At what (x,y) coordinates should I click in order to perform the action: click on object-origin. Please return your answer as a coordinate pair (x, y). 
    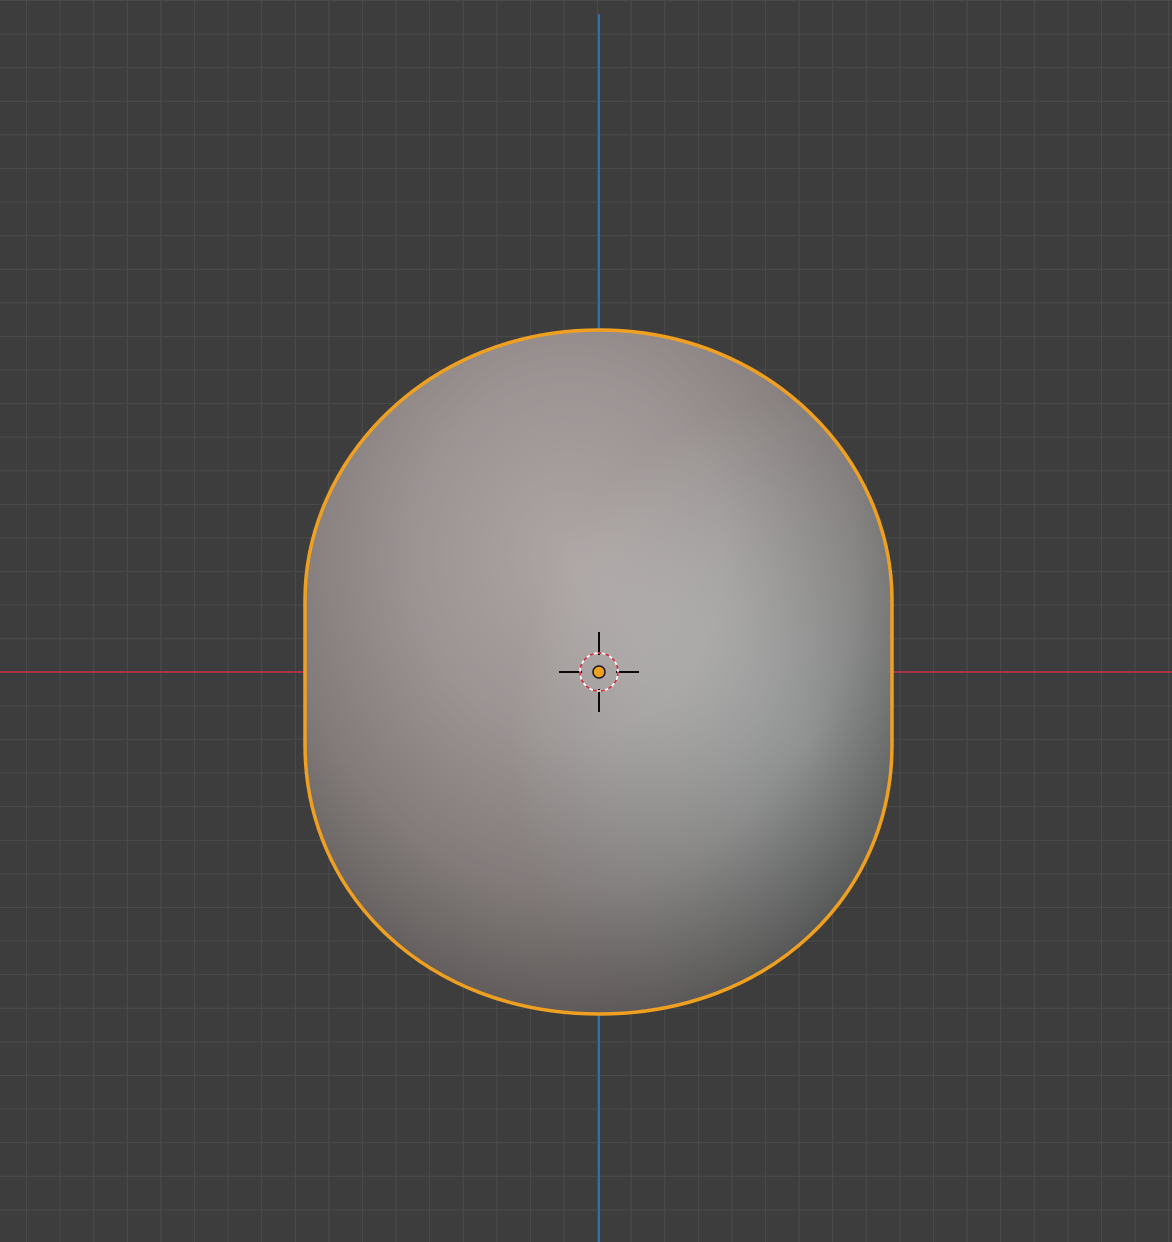
    Looking at the image, I should click on (599, 672).